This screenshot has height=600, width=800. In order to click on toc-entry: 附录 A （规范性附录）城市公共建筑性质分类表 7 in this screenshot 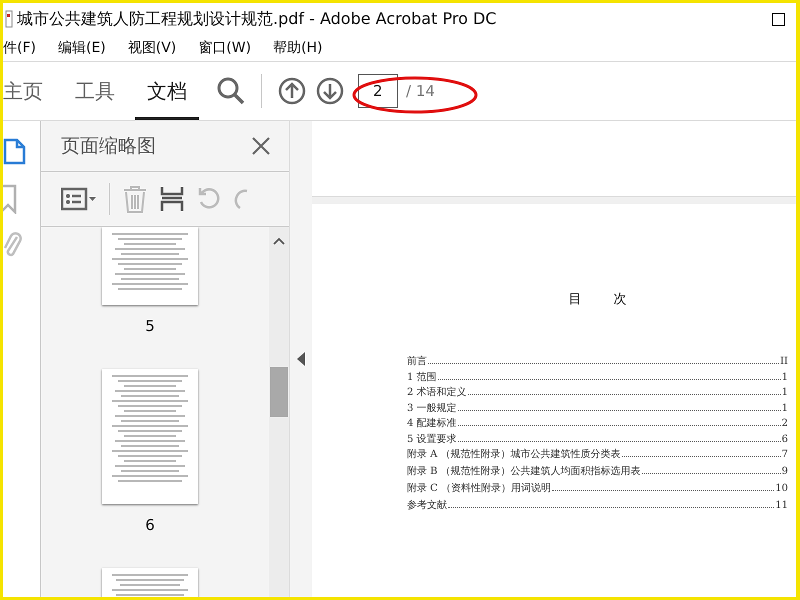, I will do `click(597, 455)`.